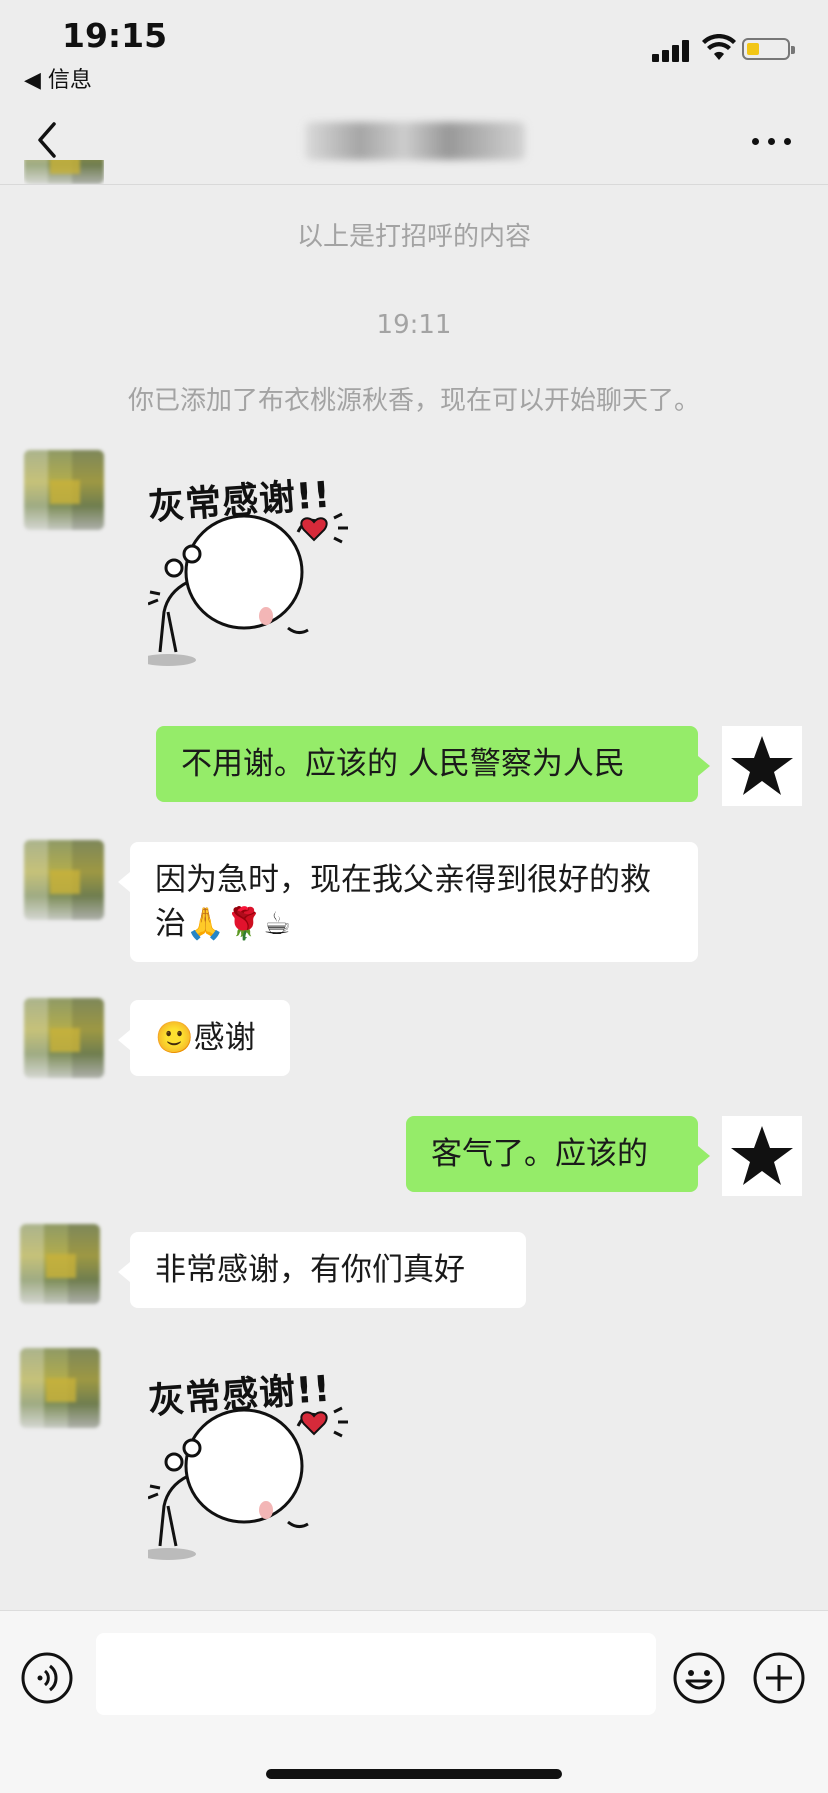  What do you see at coordinates (414, 50) in the screenshot?
I see `status-bar: 19:15 ◀ 信息` at bounding box center [414, 50].